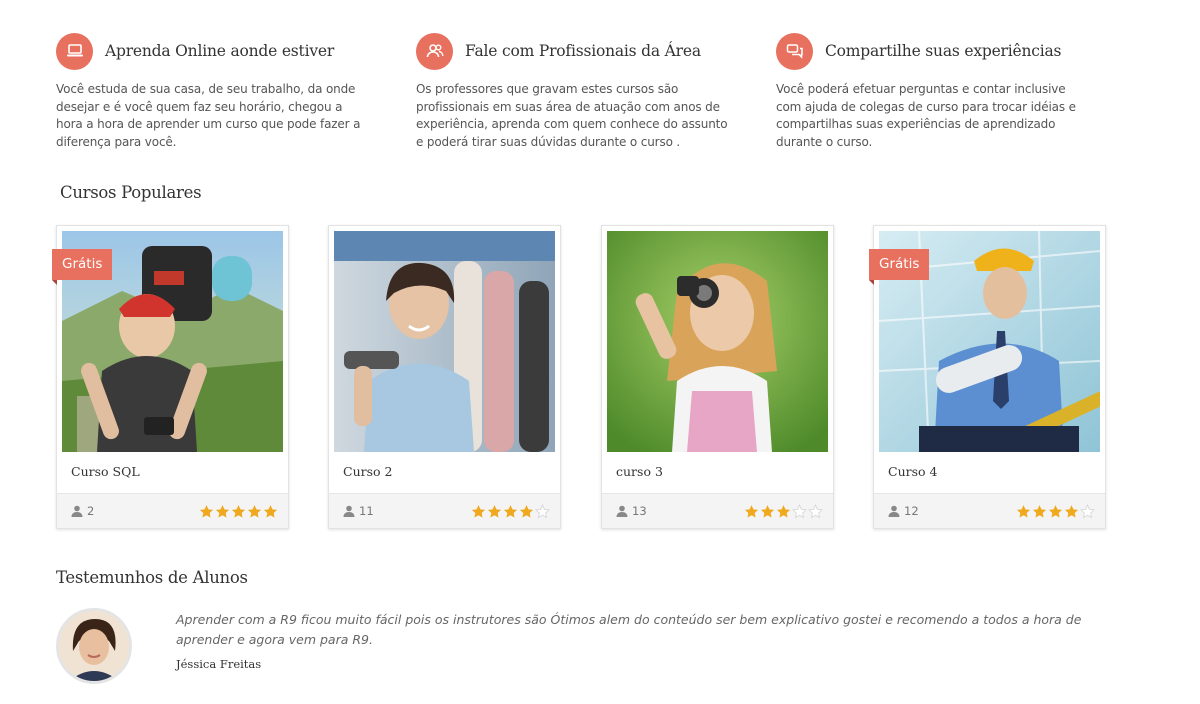 The image size is (1200, 704). What do you see at coordinates (583, 51) in the screenshot?
I see `feature-title: Fale com Profissionais da Área` at bounding box center [583, 51].